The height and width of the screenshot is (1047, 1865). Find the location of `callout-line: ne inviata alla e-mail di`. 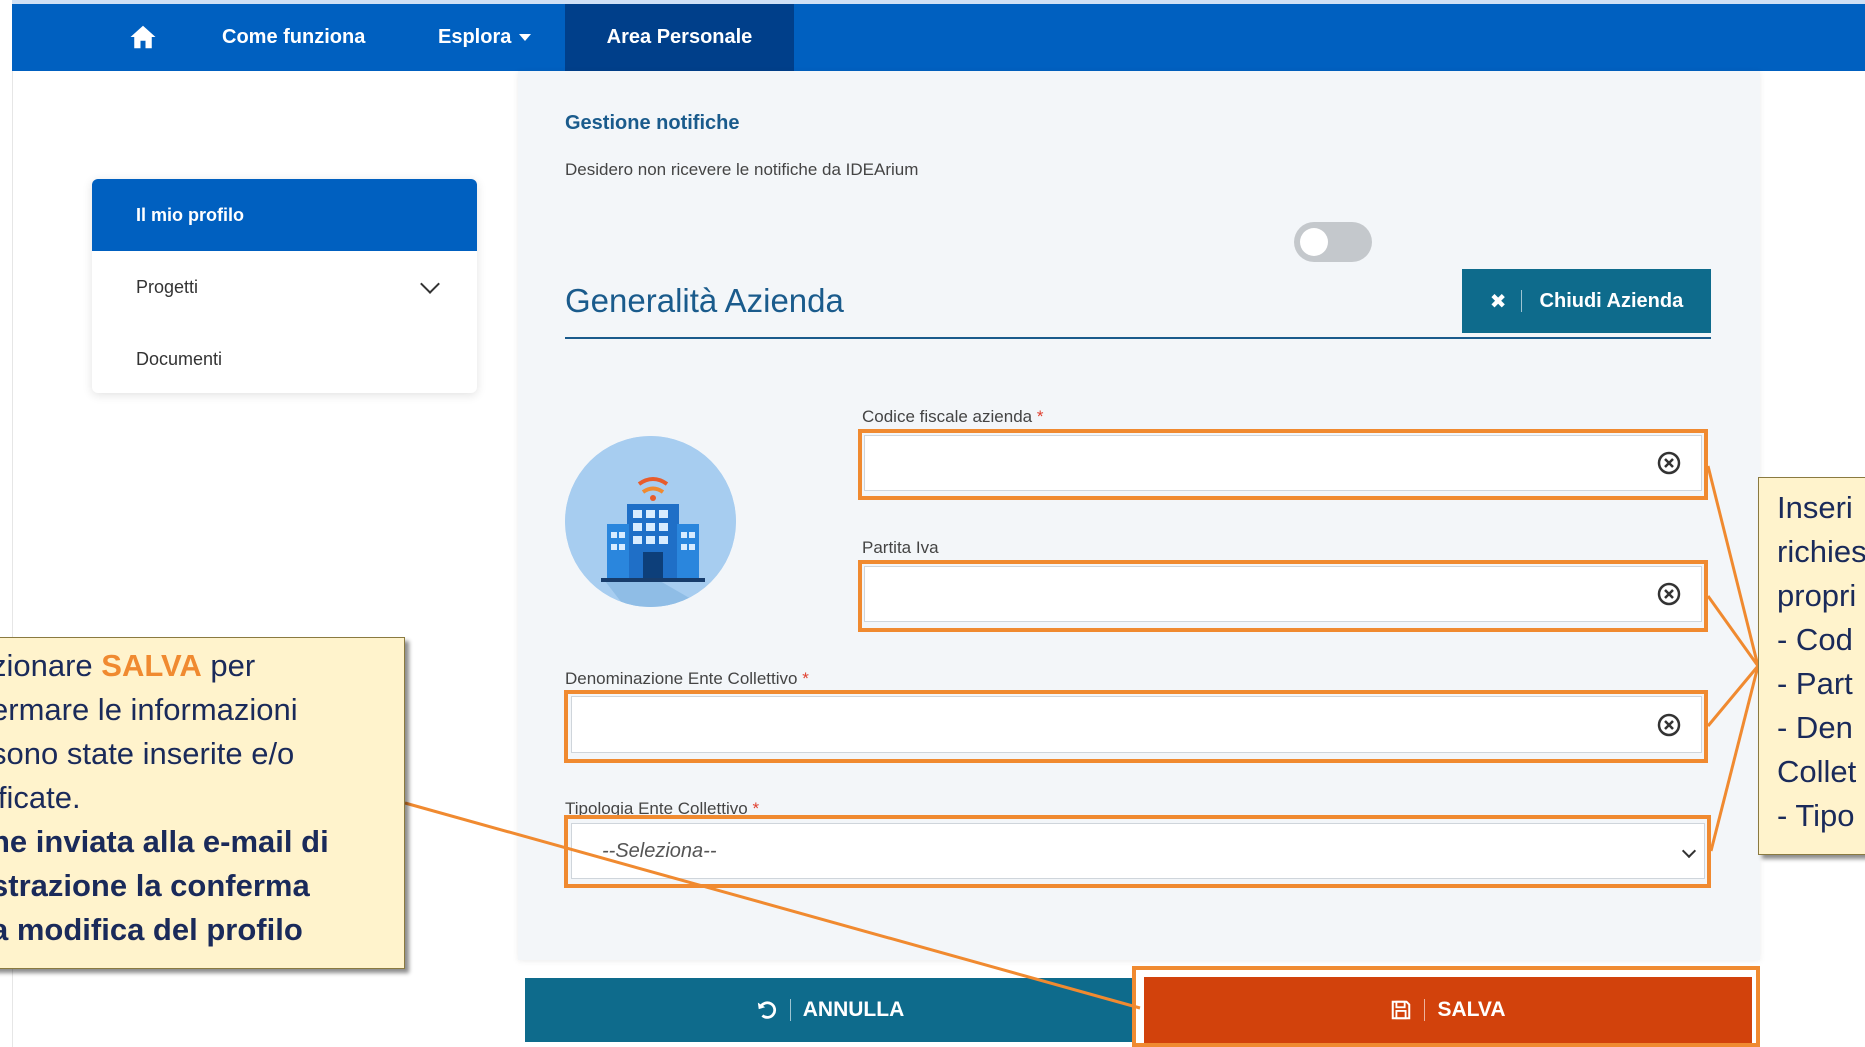

callout-line: ne inviata alla e-mail di is located at coordinates (164, 841).